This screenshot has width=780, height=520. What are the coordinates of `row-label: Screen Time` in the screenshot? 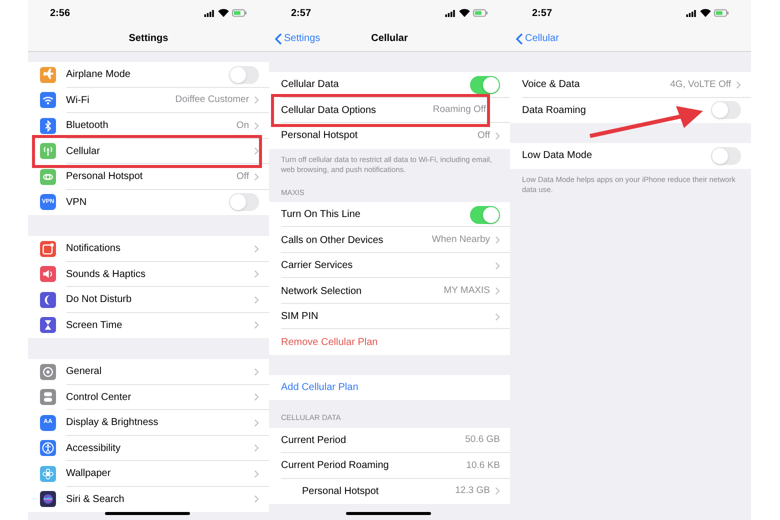 It's located at (95, 325).